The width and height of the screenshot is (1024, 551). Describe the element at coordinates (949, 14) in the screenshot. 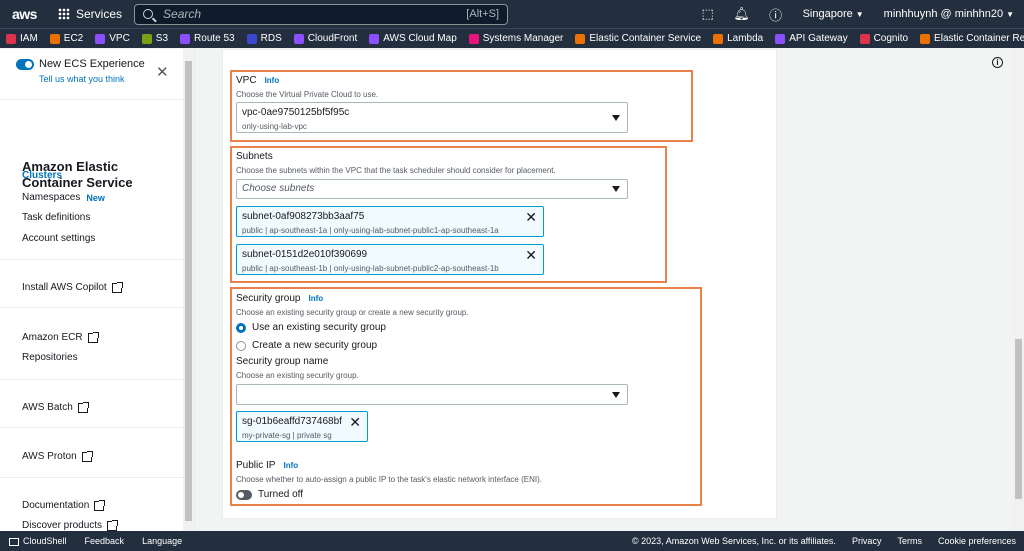

I see `account-menu: minhhuynh @ minhhn20 ▼` at that location.